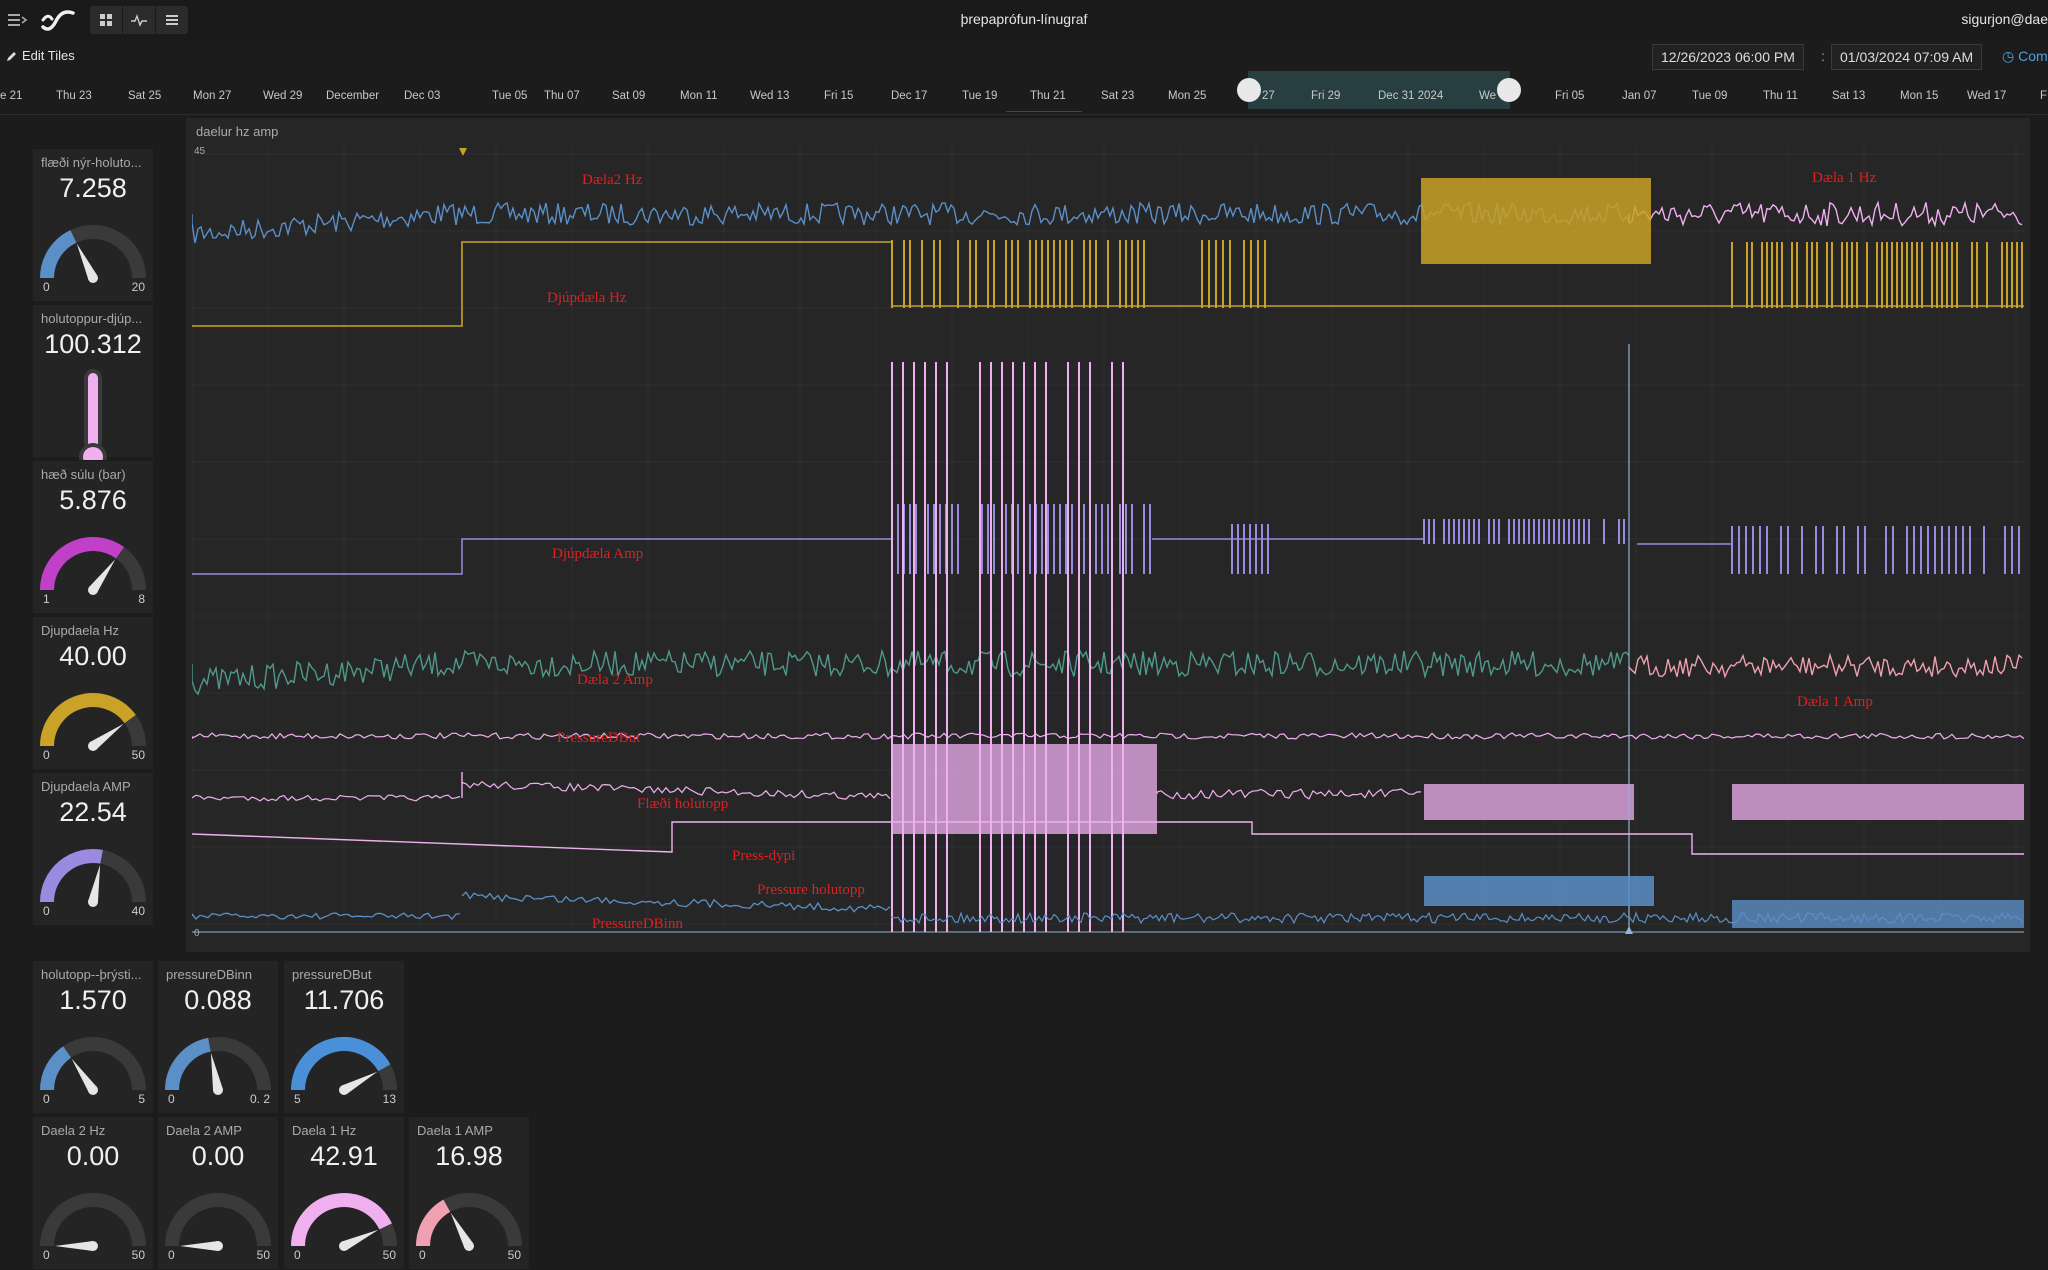 This screenshot has height=1270, width=2048. I want to click on marker-icon, so click(1629, 930).